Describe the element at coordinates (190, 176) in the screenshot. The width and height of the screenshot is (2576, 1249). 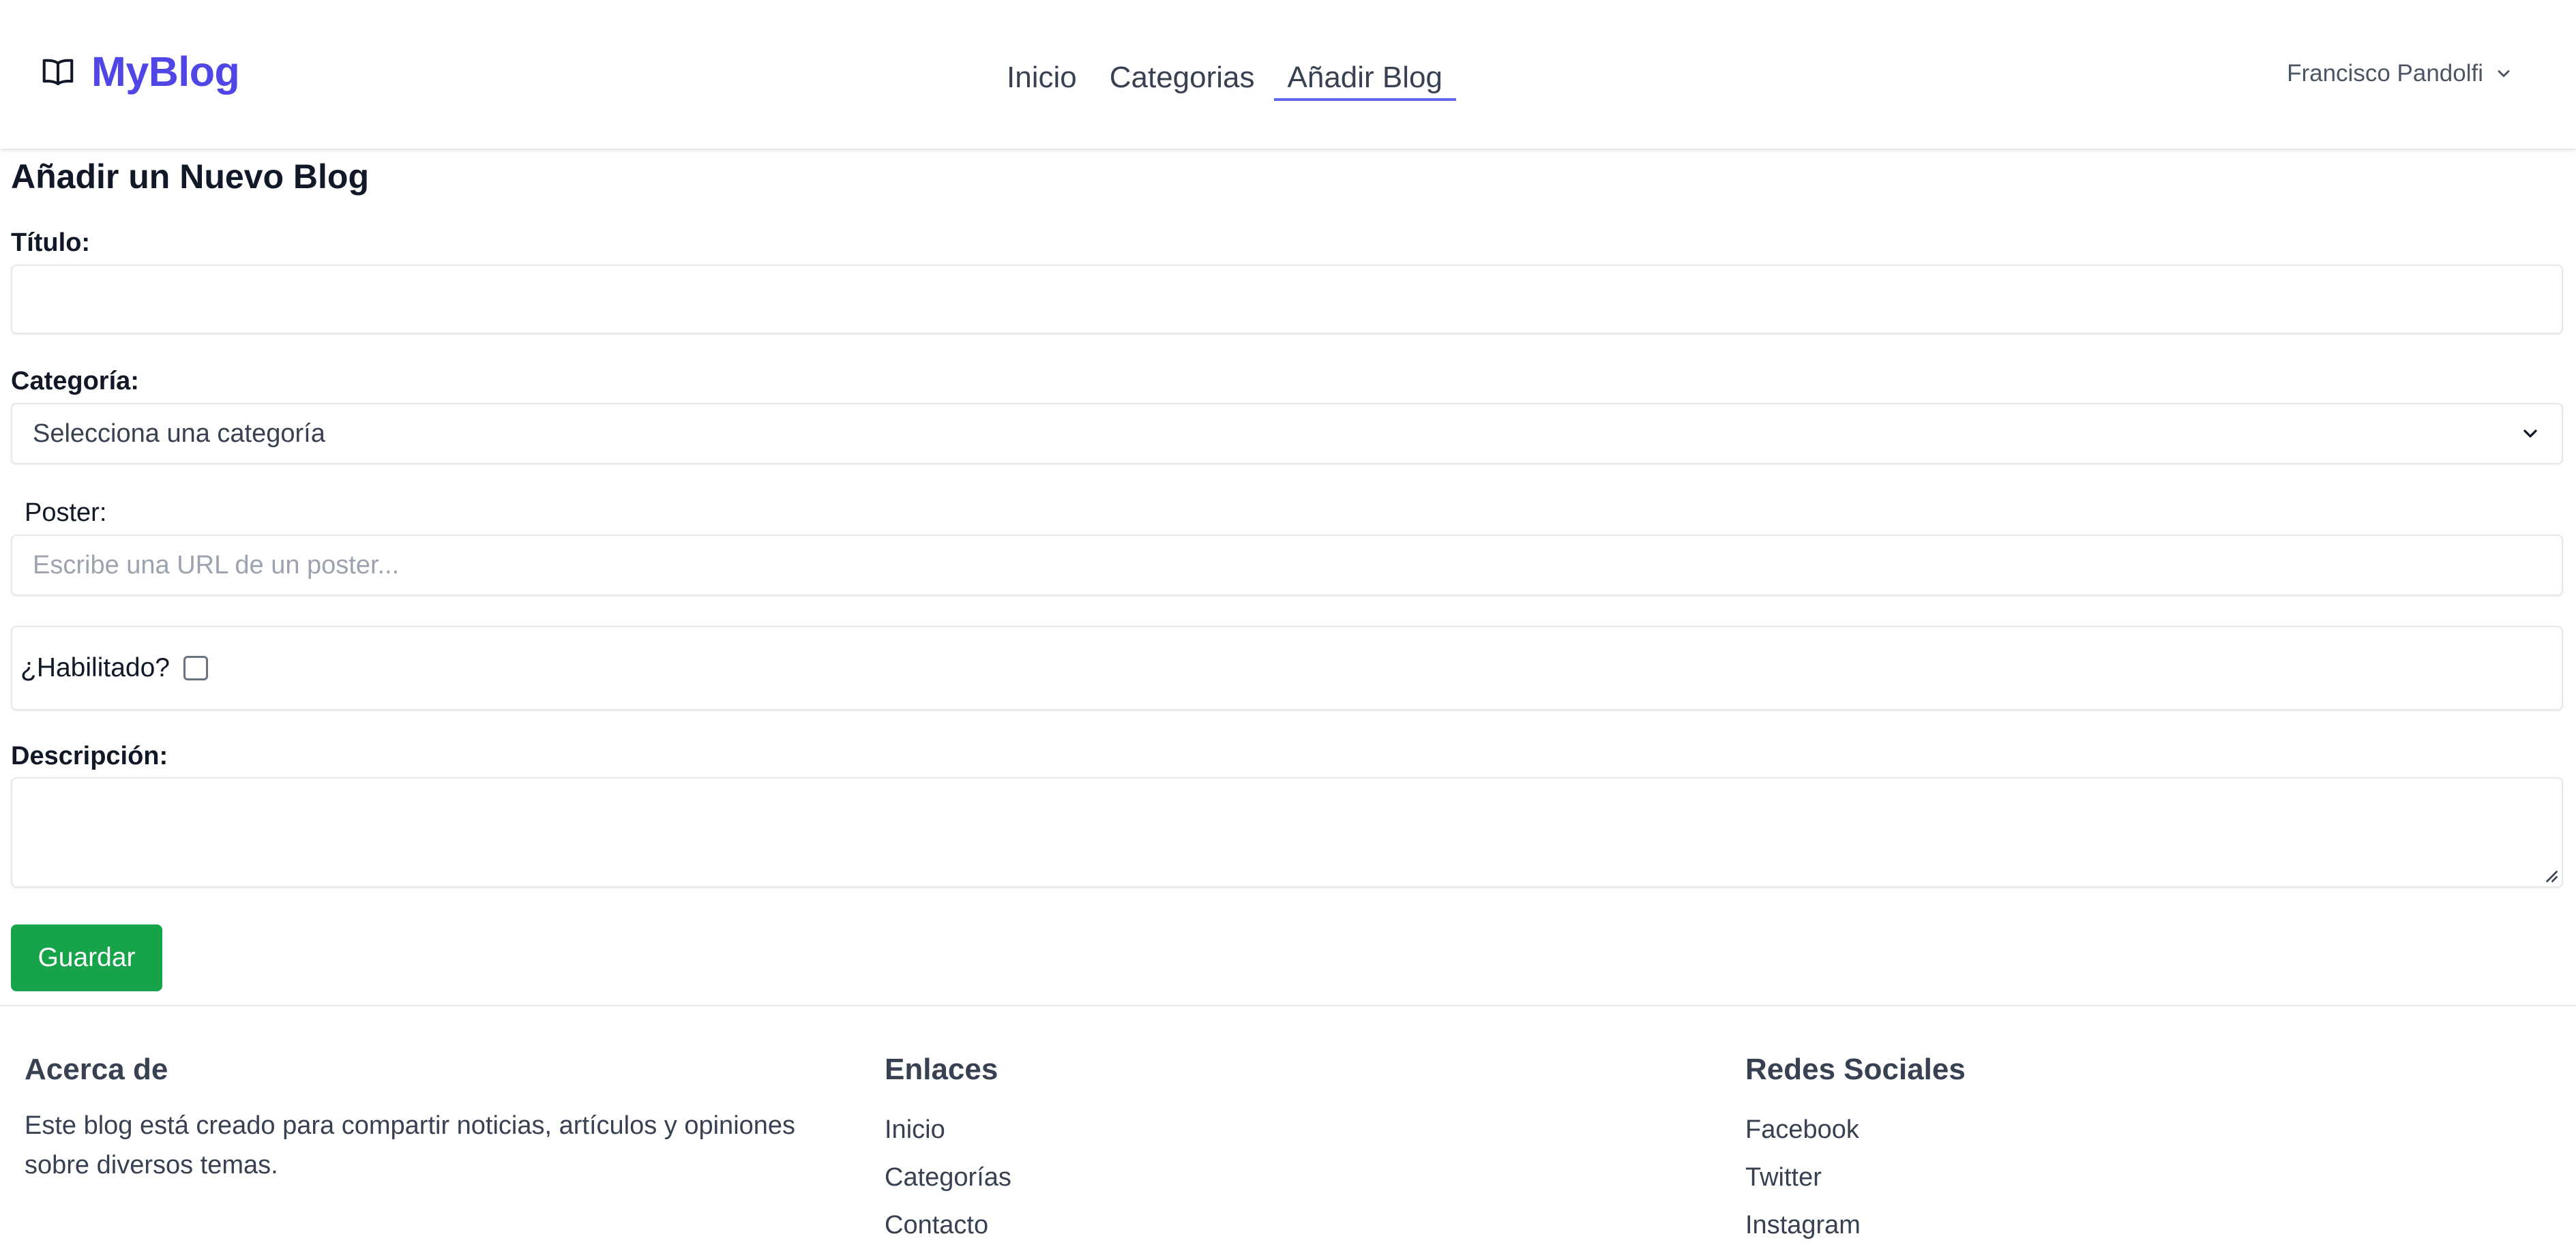
I see `page-title: Añadir un Nuevo Blog` at that location.